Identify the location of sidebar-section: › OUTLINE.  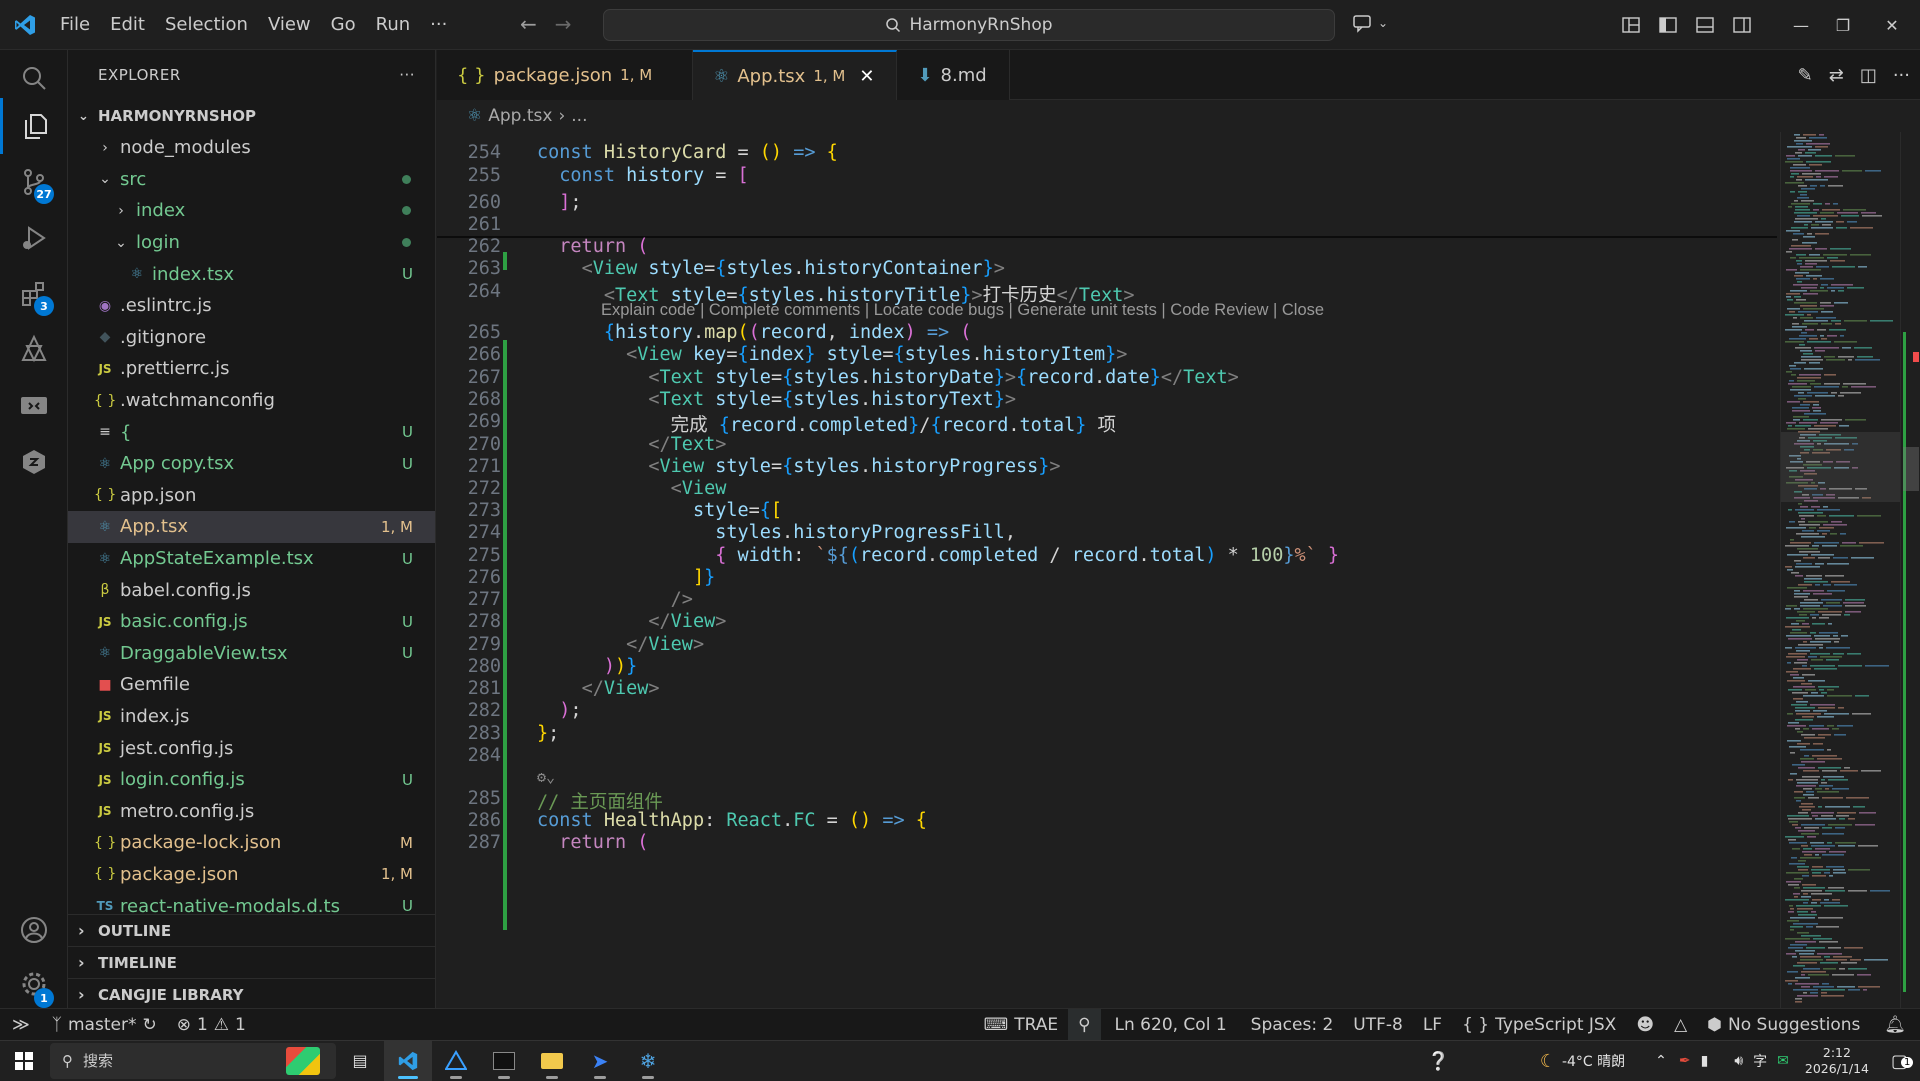
(251, 930).